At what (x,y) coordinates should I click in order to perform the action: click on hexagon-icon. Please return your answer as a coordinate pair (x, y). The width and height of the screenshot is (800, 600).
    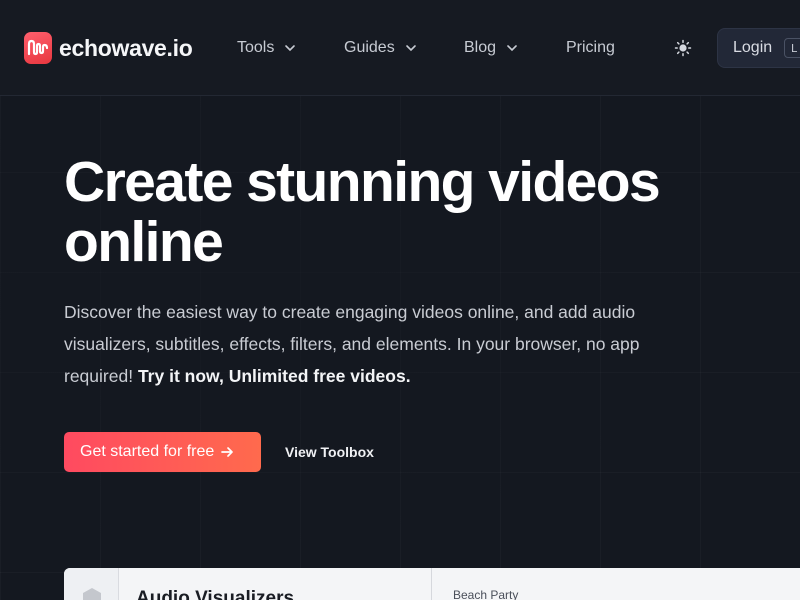
    Looking at the image, I should click on (92, 593).